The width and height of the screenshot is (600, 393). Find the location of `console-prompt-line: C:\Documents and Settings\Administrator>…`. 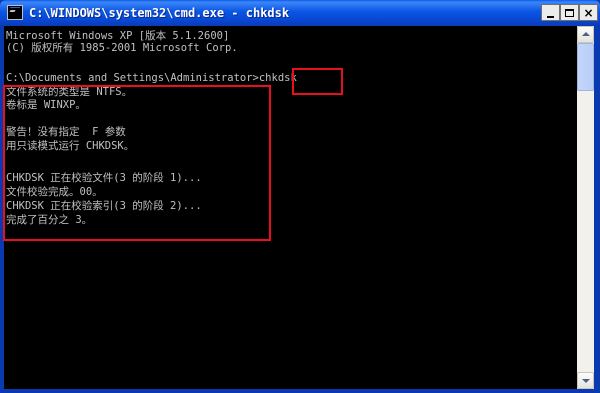

console-prompt-line: C:\Documents and Settings\Administrator>… is located at coordinates (151, 78).